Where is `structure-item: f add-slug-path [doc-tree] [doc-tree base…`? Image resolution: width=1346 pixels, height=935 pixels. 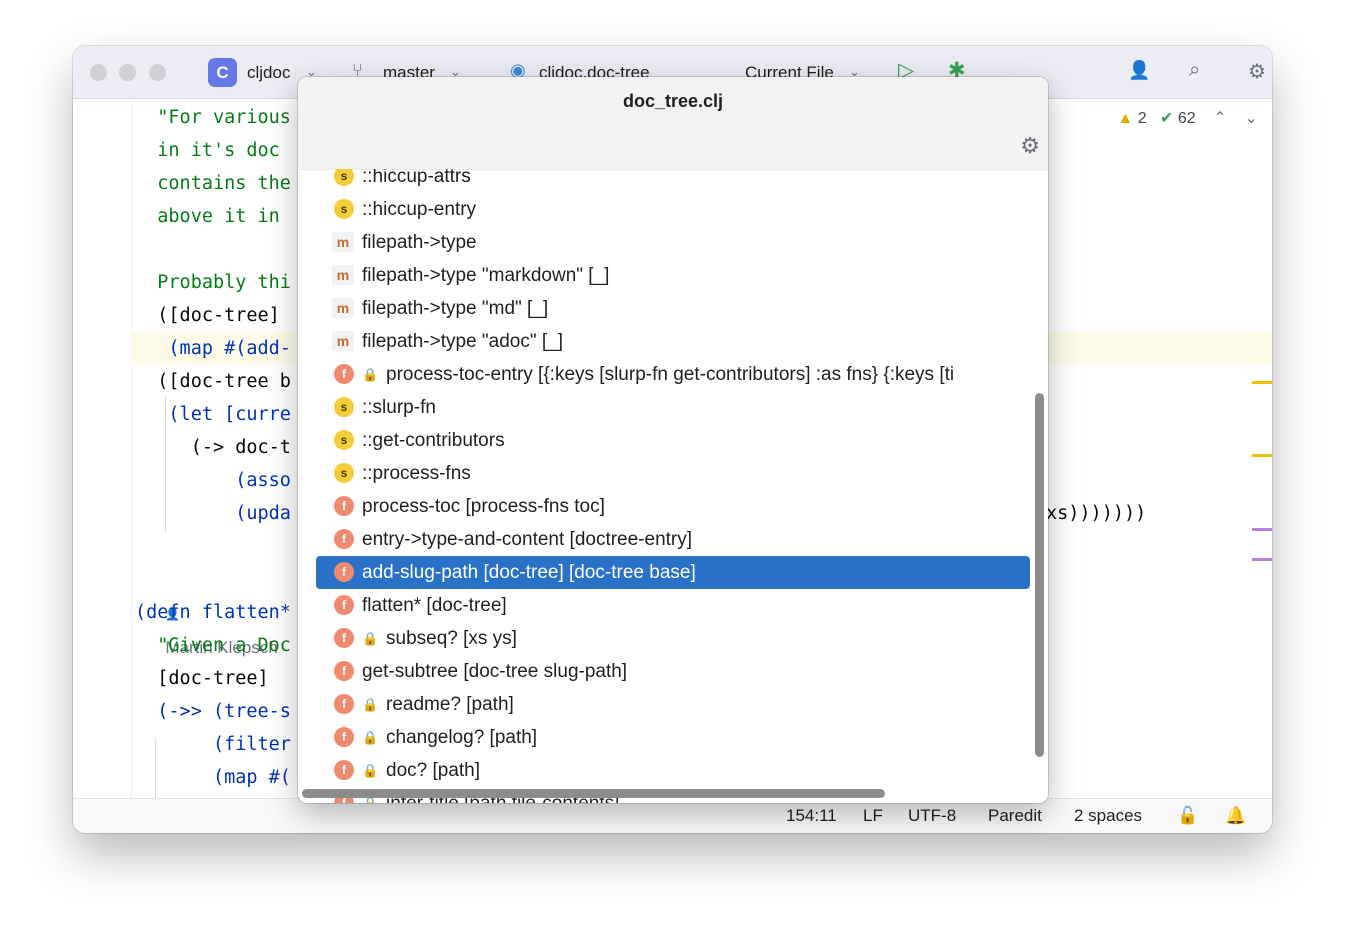 structure-item: f add-slug-path [doc-tree] [doc-tree base… is located at coordinates (673, 572).